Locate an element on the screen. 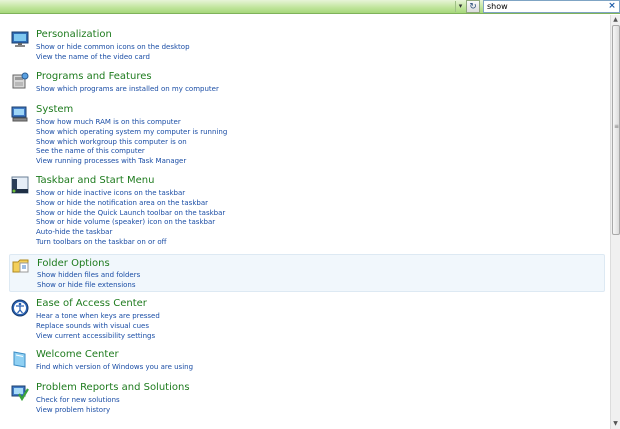 The width and height of the screenshot is (620, 429). scroll-thumb: ≡ is located at coordinates (616, 130).